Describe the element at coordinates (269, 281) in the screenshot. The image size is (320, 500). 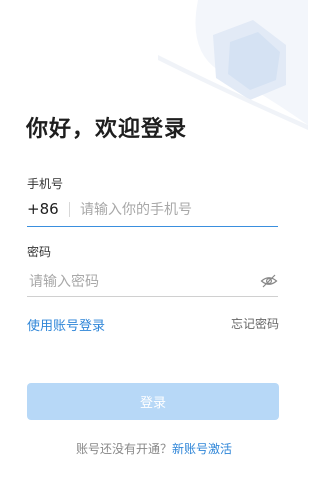
I see `eye-off-icon` at that location.